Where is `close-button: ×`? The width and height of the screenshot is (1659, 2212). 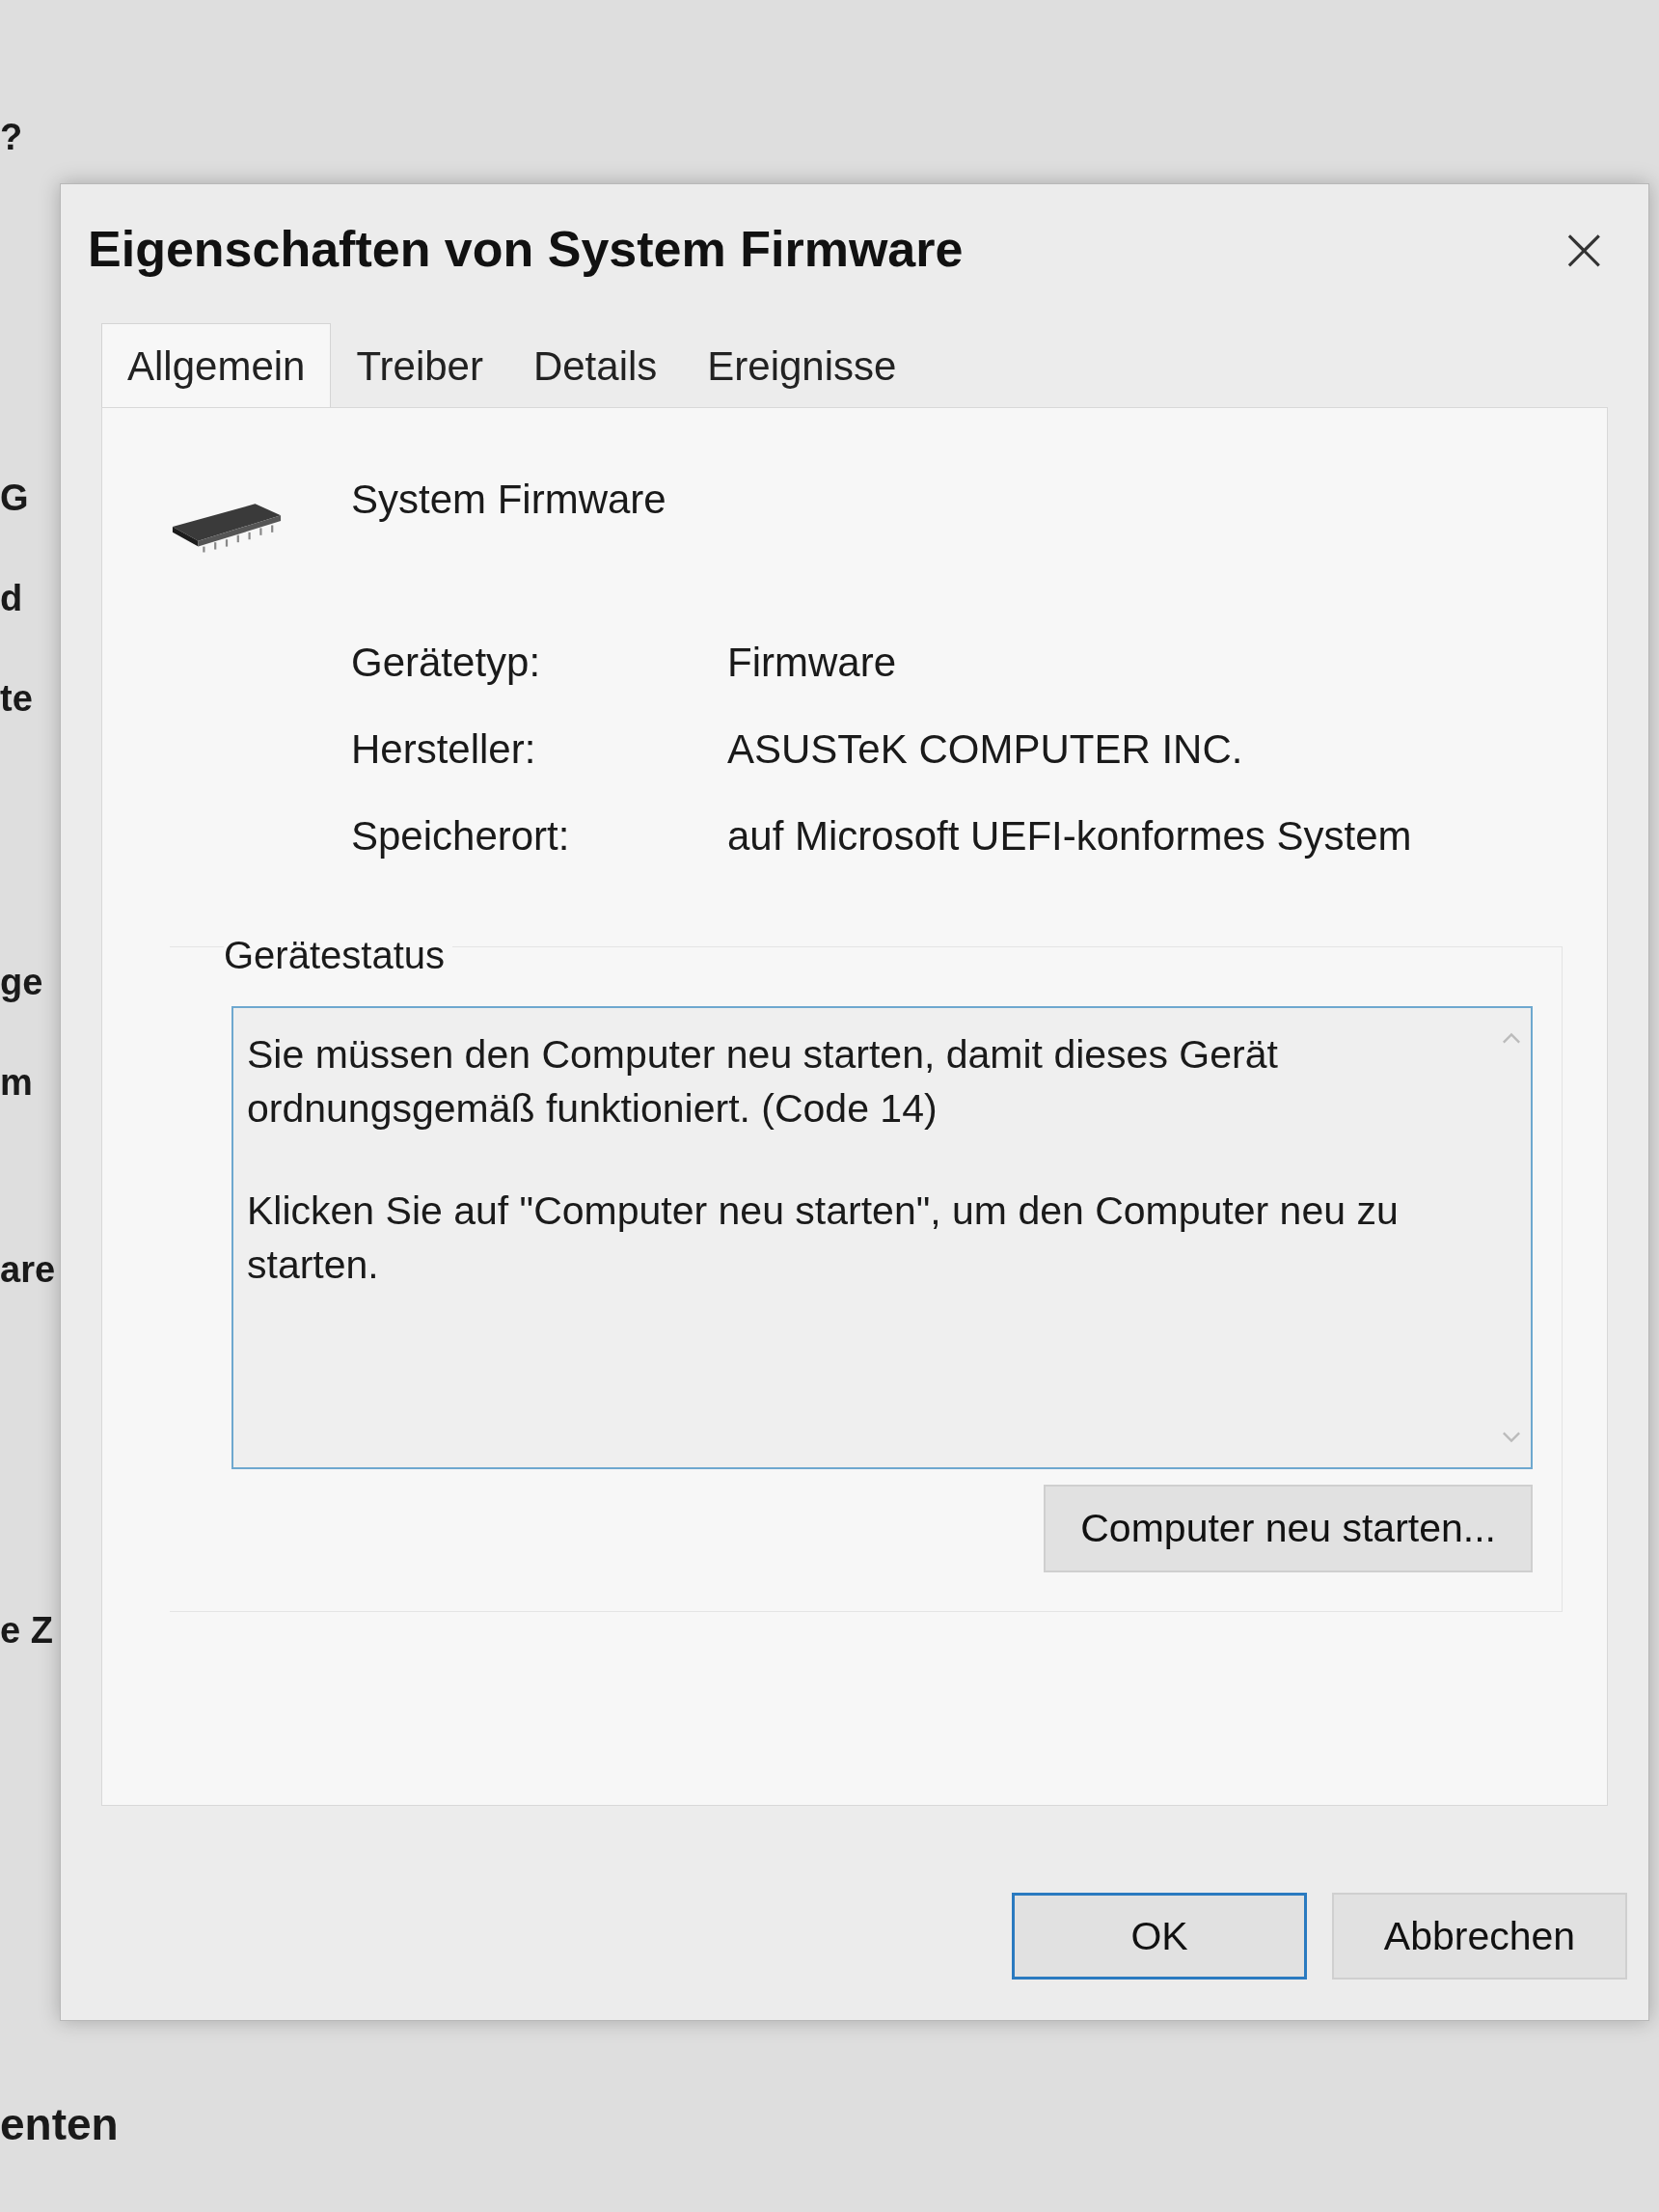
close-button: × is located at coordinates (1583, 249).